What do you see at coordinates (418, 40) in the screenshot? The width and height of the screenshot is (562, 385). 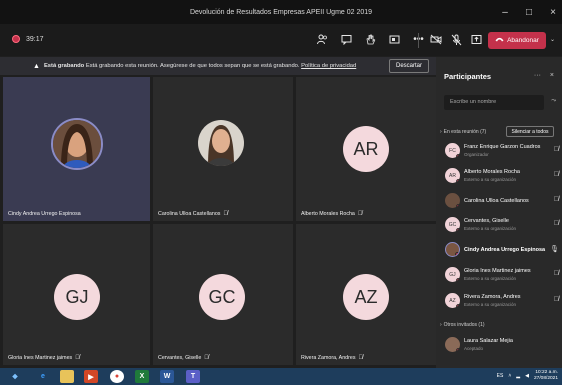 I see `toolbar-divider` at bounding box center [418, 40].